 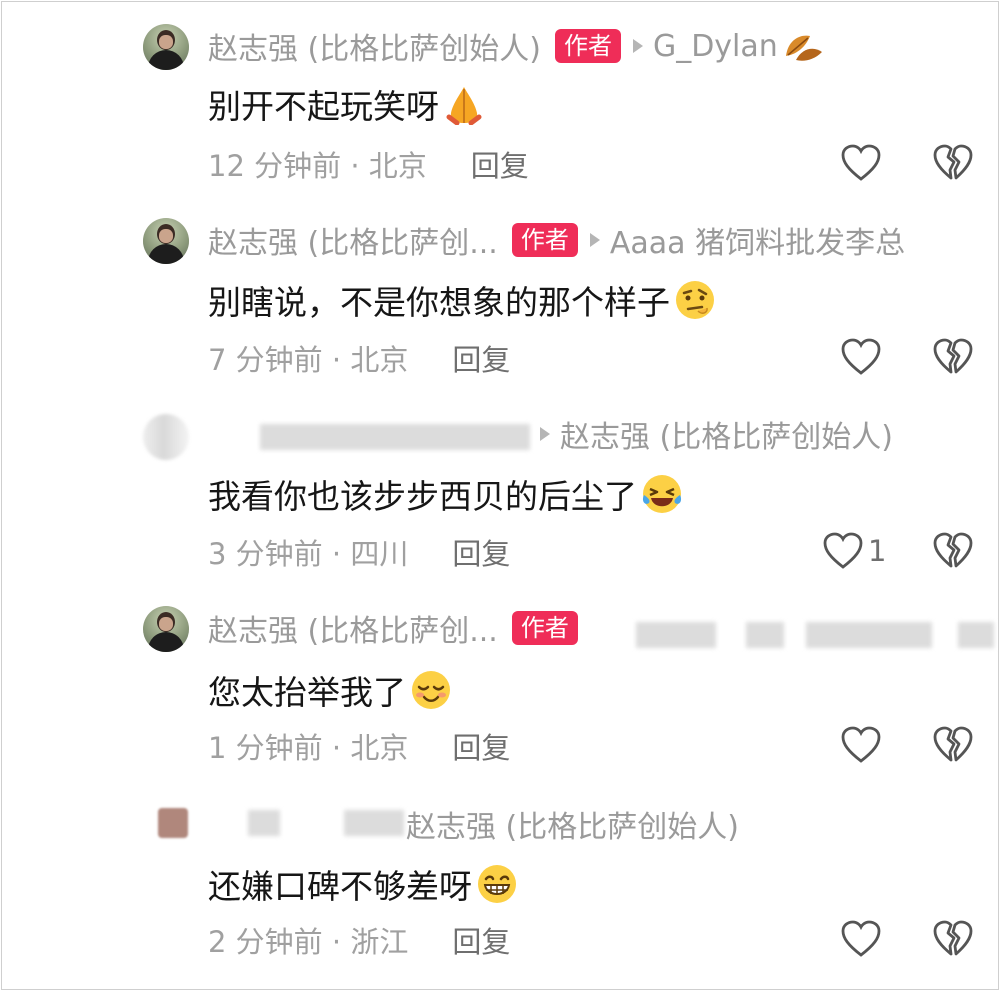 I want to click on raised-eyebrow-emoji, so click(x=695, y=300).